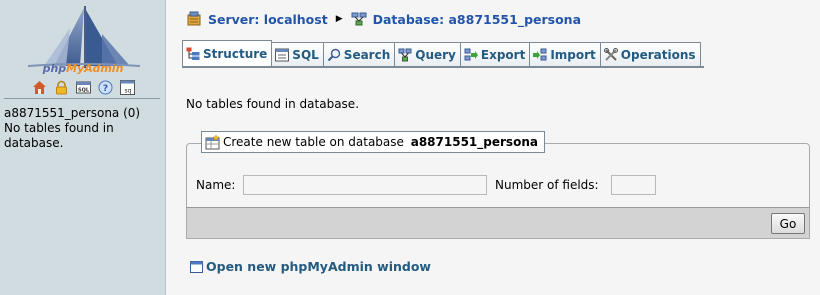  Describe the element at coordinates (72, 113) in the screenshot. I see `database-link: a8871551_persona (0)` at that location.